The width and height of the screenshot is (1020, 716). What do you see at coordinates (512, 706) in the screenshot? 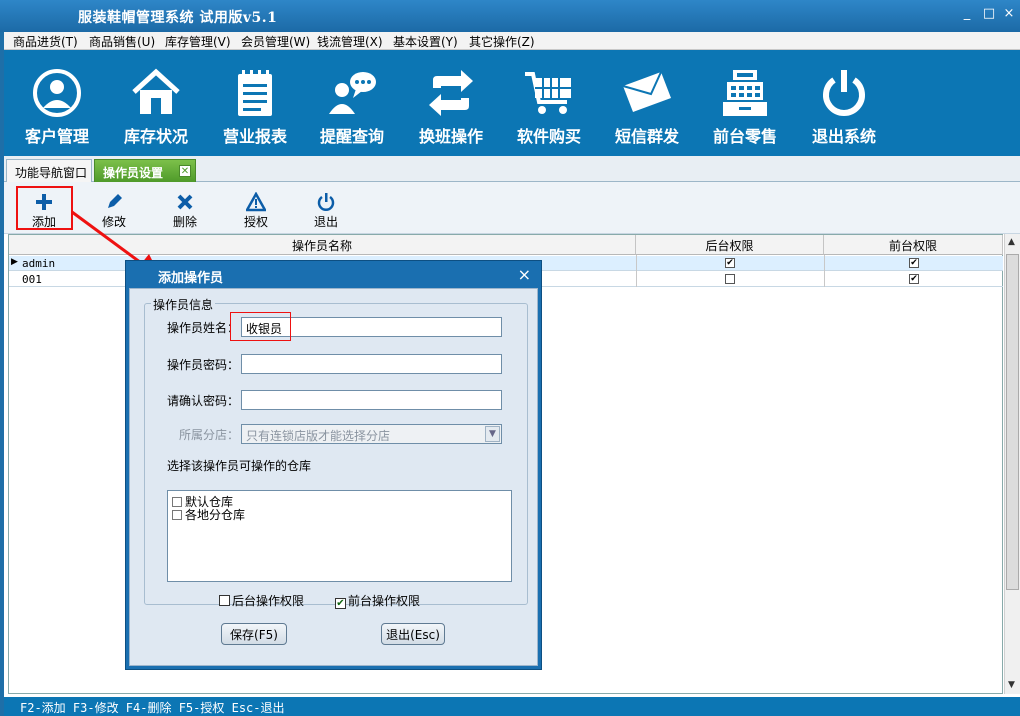
I see `status-bar: F2-添加 F3-修改 F4-删除 F5-授权 Esc-退出` at bounding box center [512, 706].